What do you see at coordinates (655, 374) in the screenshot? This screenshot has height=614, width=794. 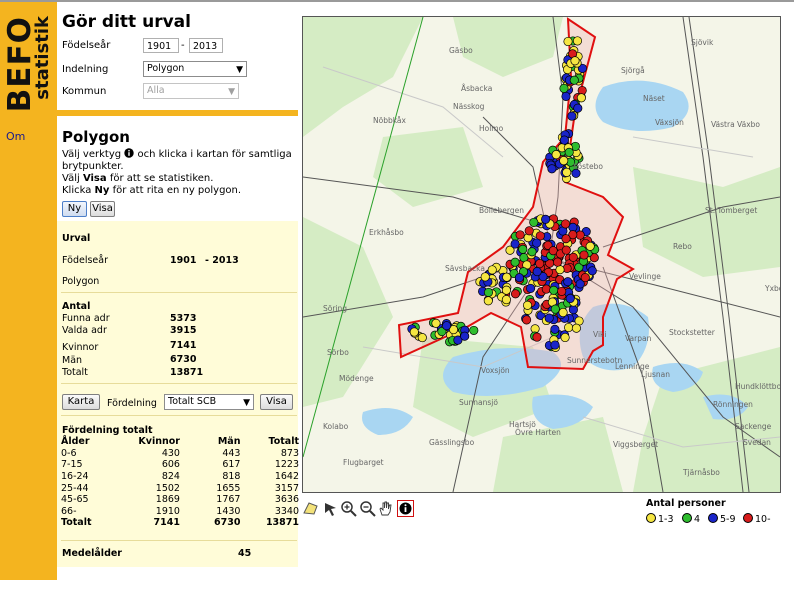 I see `map-place-label: Ljusnan` at bounding box center [655, 374].